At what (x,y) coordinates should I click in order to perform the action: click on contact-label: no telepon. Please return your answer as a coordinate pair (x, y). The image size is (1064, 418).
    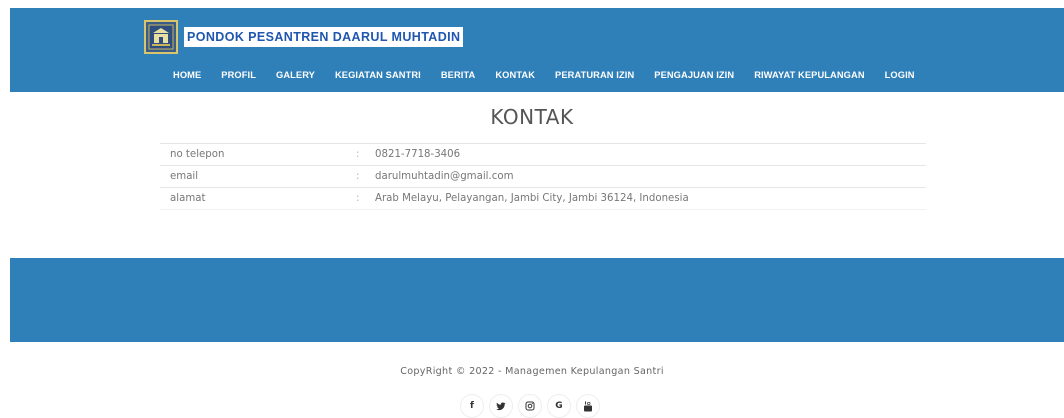
    Looking at the image, I should click on (258, 154).